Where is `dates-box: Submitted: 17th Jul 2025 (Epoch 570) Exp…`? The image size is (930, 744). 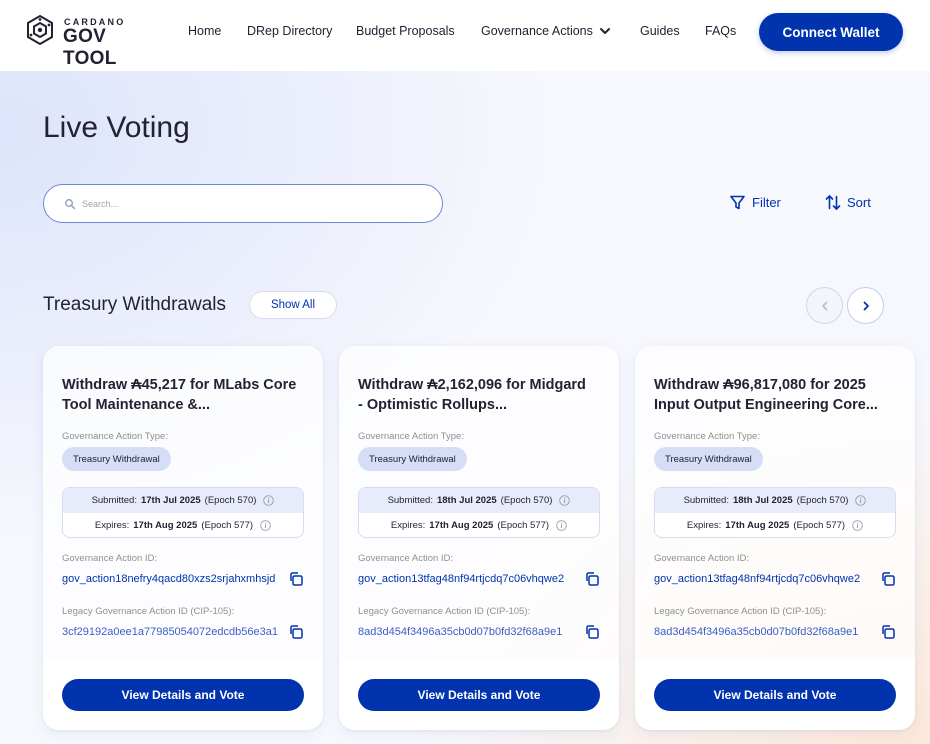
dates-box: Submitted: 17th Jul 2025 (Epoch 570) Exp… is located at coordinates (183, 512).